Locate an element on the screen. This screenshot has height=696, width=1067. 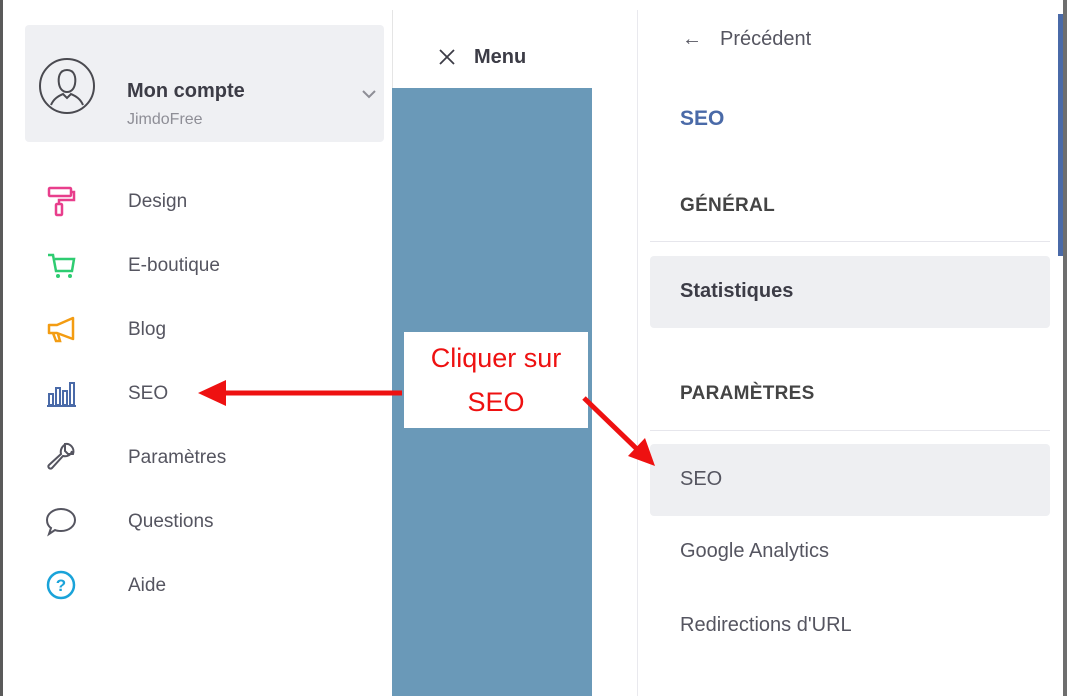
nav-label: Design is located at coordinates (158, 201).